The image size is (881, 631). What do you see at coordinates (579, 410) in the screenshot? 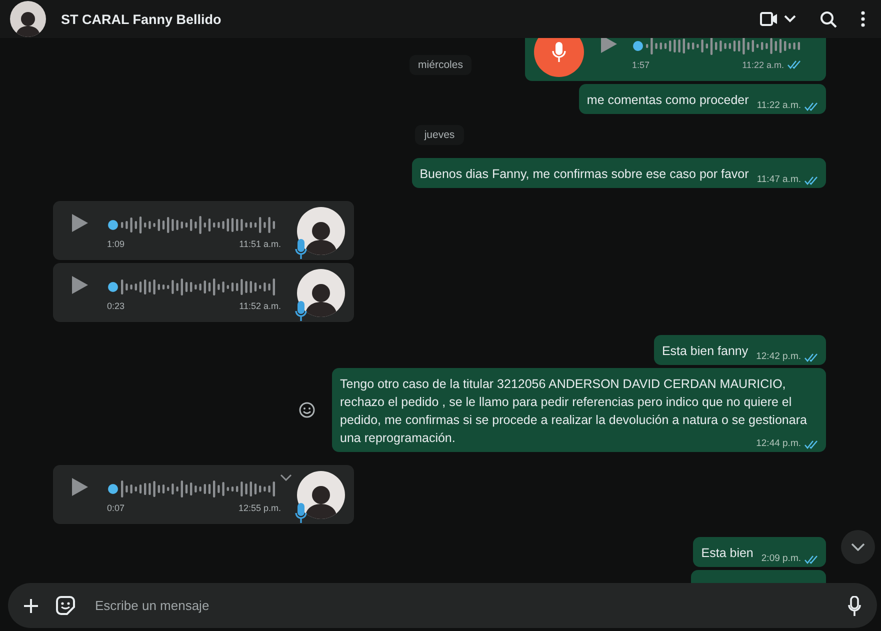
I see `message-bubble: Tengo otro caso de la titular 3212056 ANDERSON DAVID CERDAN MAURICIO, rechazo el pedido , se le llamo para pedir referencias pero indico que no quiere el pedido, me confirmas si se procede a realizar la devolución a natura o se gestionara una reprogramación. 12:44 p.m.` at bounding box center [579, 410].